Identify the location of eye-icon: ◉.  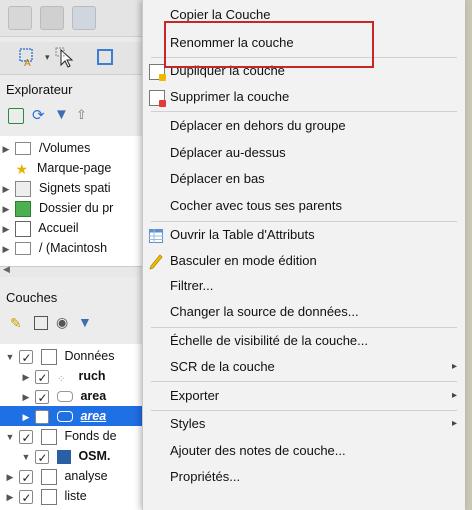
(62, 322).